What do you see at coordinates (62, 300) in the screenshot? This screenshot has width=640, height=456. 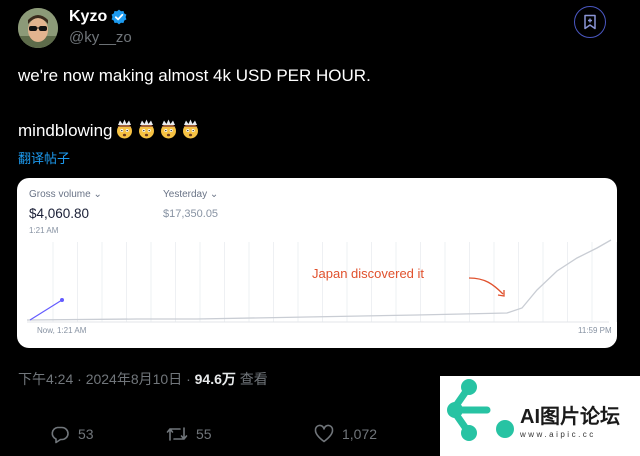 I see `today-current-point` at bounding box center [62, 300].